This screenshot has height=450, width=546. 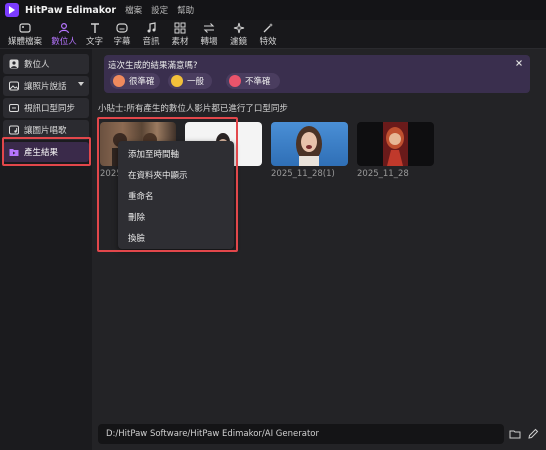 What do you see at coordinates (64, 34) in the screenshot?
I see `tab-digital-human: 數位人` at bounding box center [64, 34].